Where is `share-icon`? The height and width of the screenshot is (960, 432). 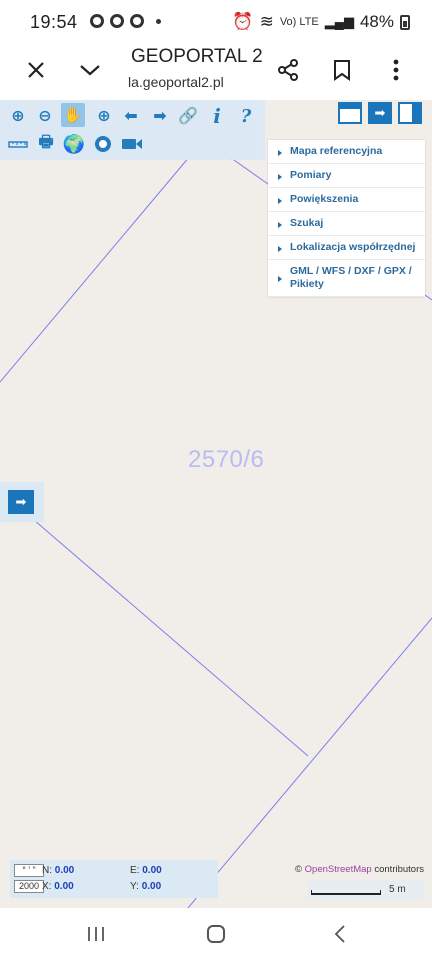
share-icon is located at coordinates (288, 70).